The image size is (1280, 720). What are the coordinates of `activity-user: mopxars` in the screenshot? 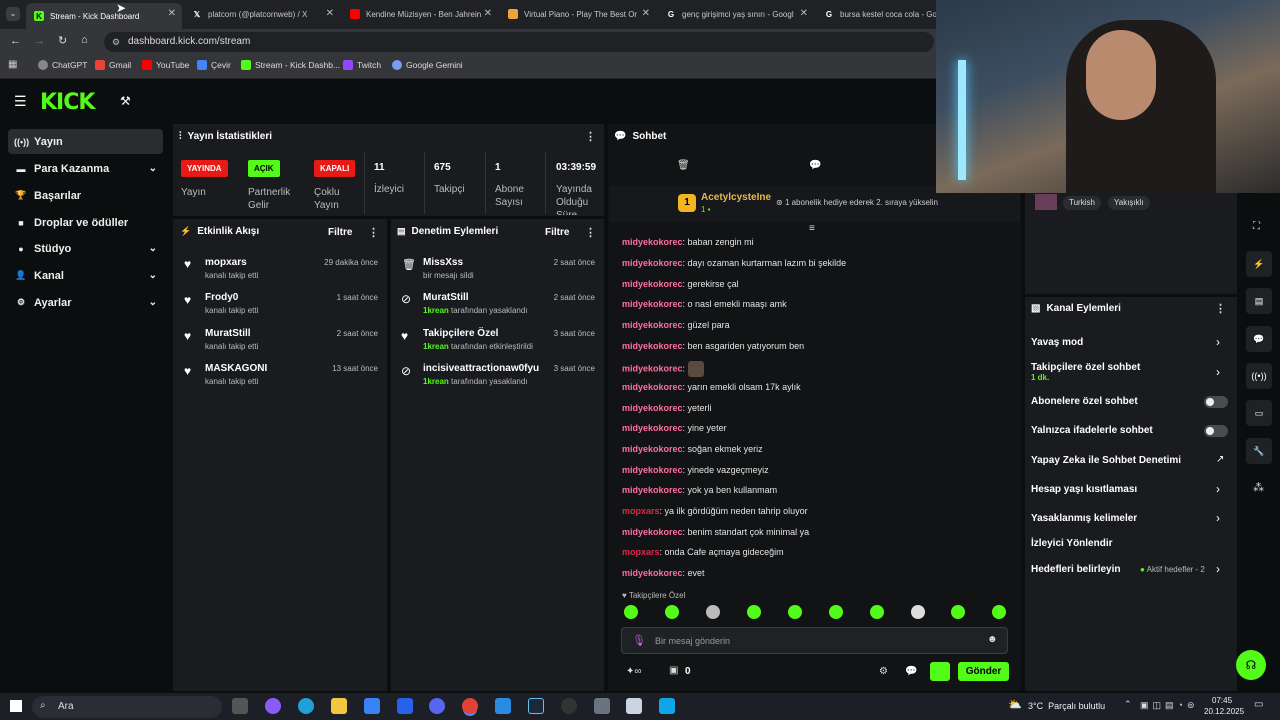 It's located at (226, 262).